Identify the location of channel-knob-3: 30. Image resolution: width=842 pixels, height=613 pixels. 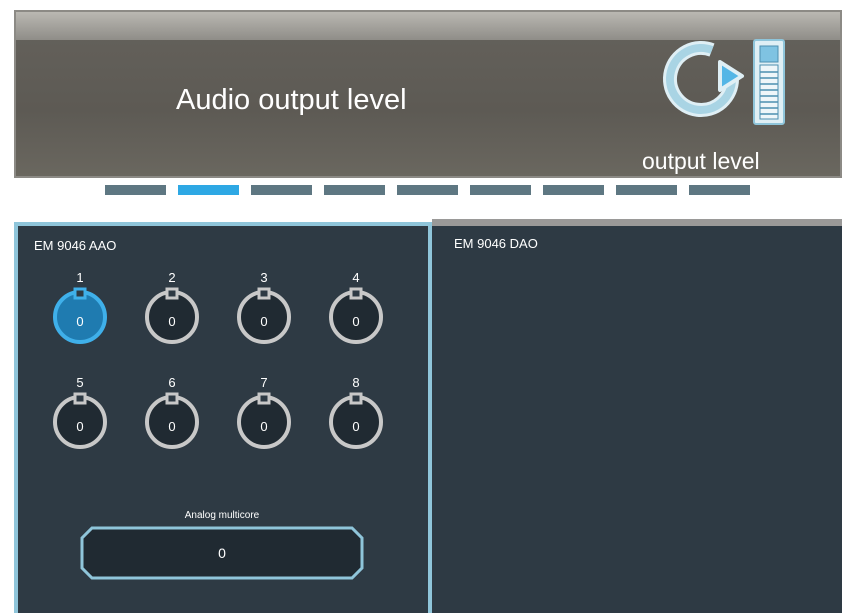
(264, 309).